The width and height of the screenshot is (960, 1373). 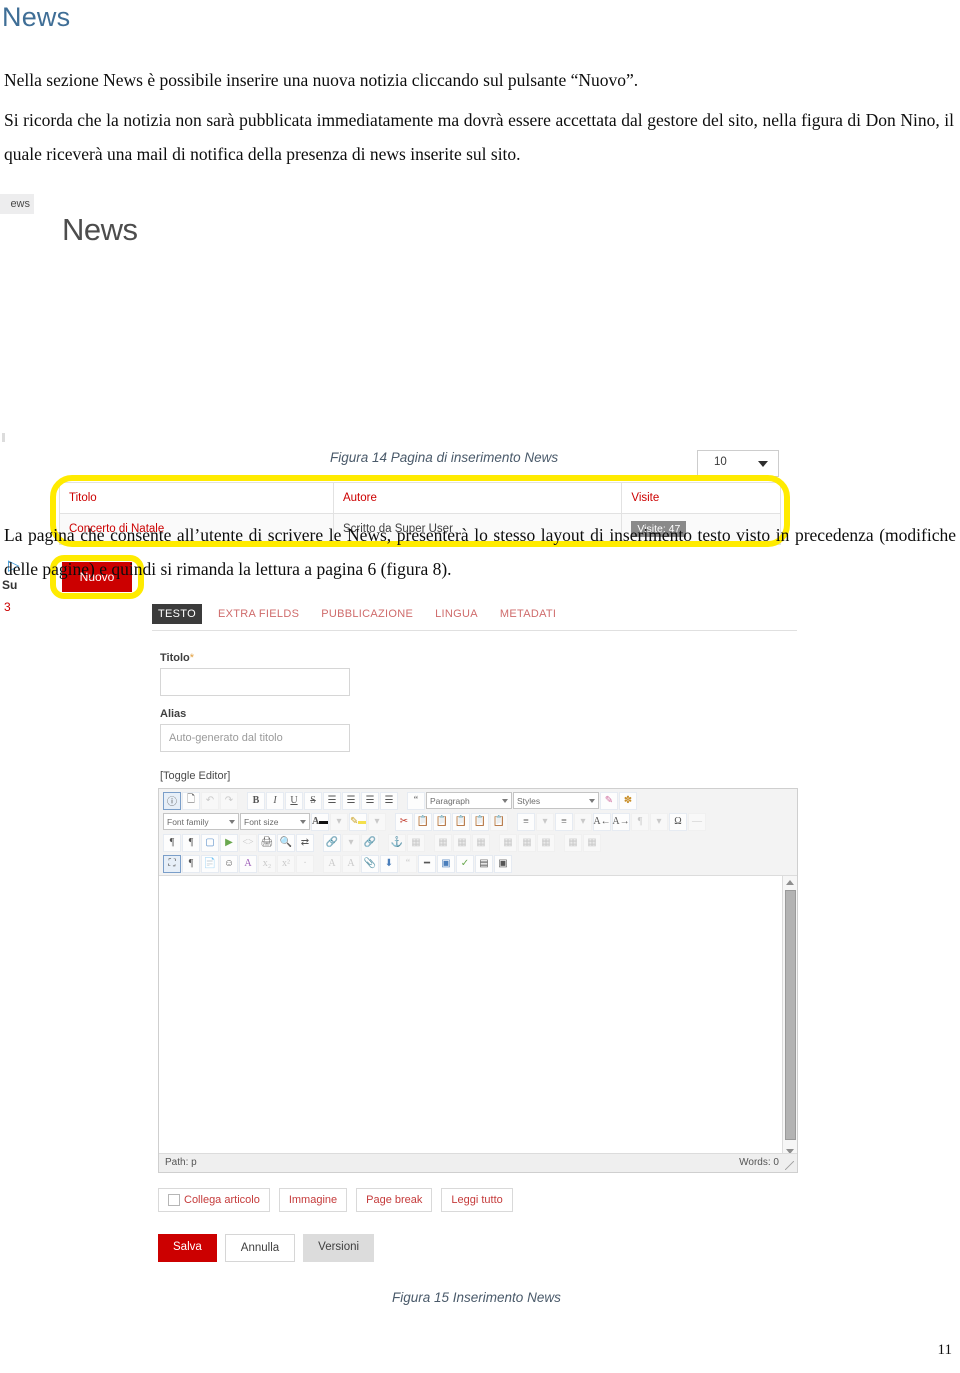 What do you see at coordinates (478, 1017) in the screenshot?
I see `editor-content-area` at bounding box center [478, 1017].